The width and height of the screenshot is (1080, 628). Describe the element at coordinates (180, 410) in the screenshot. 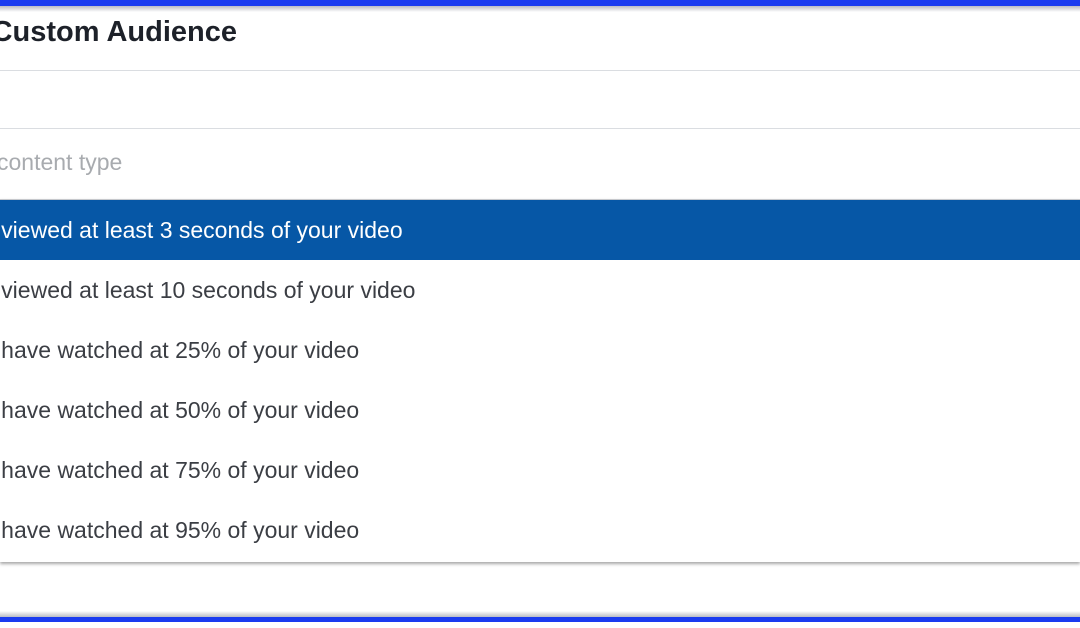

I see `dropdown-option-label: o have watched at 50% of your video` at that location.